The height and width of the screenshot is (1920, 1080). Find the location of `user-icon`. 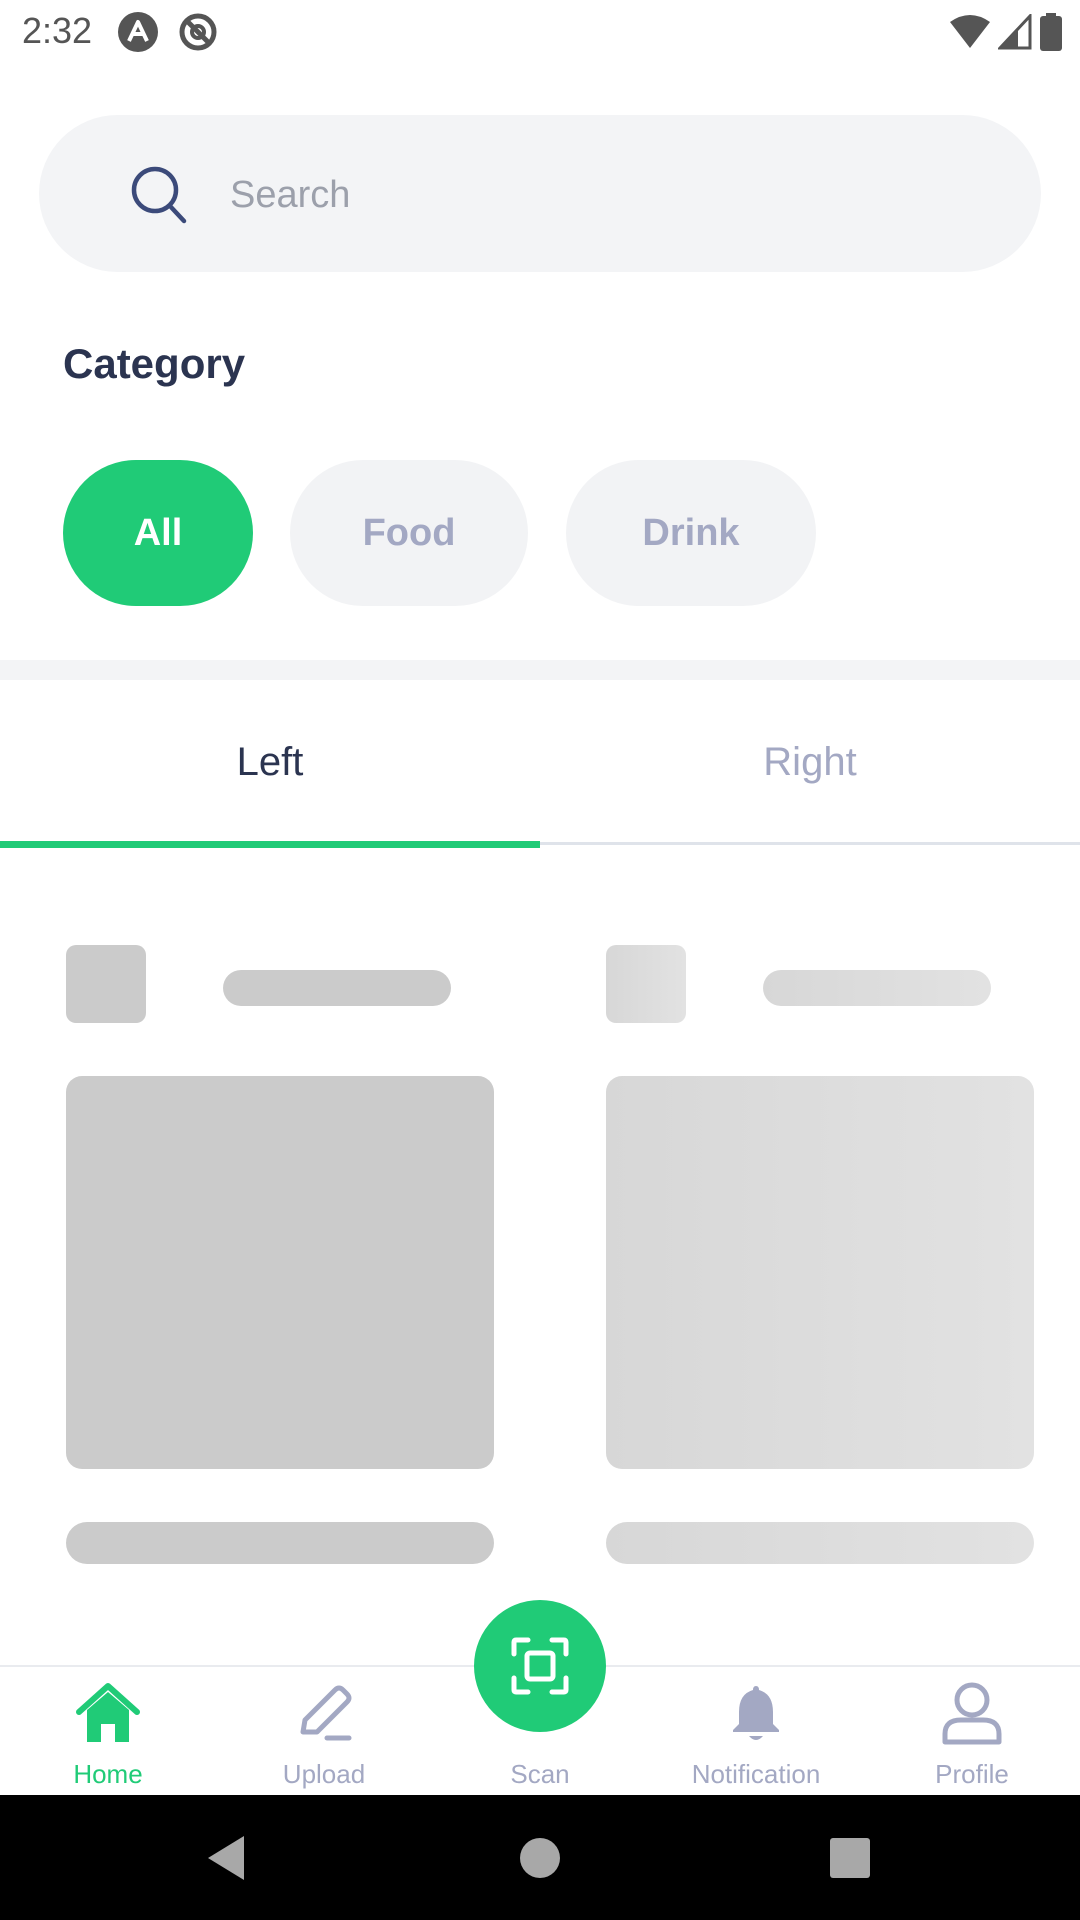

user-icon is located at coordinates (972, 1713).